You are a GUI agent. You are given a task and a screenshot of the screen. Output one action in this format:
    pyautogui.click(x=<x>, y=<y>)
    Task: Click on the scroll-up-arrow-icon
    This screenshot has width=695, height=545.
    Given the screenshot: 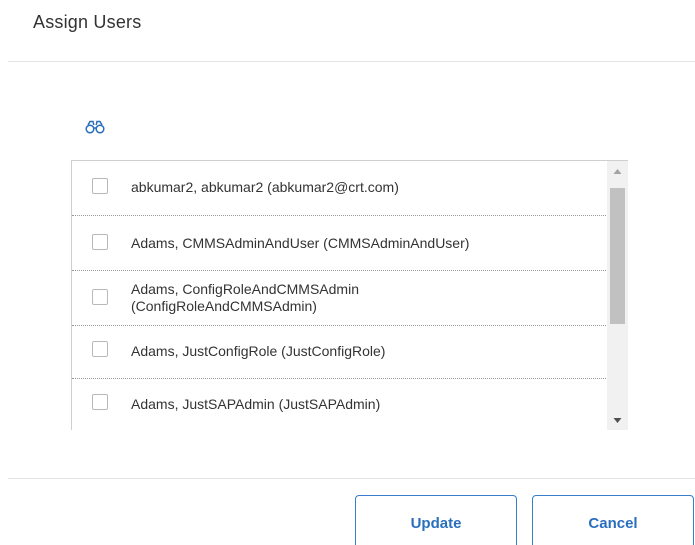 What is the action you would take?
    pyautogui.click(x=617, y=171)
    